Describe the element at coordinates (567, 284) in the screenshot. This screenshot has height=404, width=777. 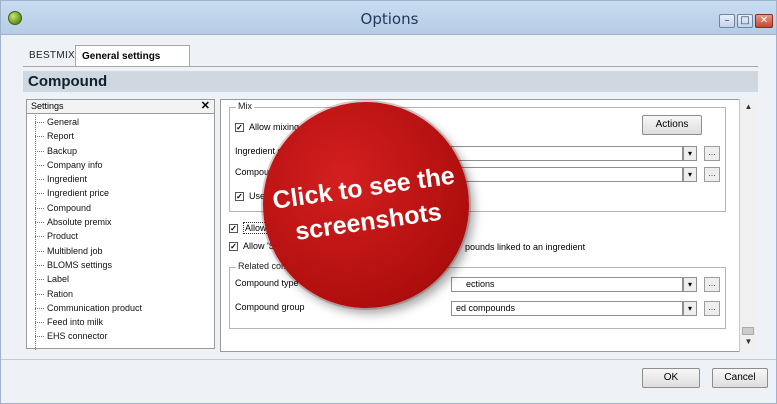
I see `compound-type-select: ections` at that location.